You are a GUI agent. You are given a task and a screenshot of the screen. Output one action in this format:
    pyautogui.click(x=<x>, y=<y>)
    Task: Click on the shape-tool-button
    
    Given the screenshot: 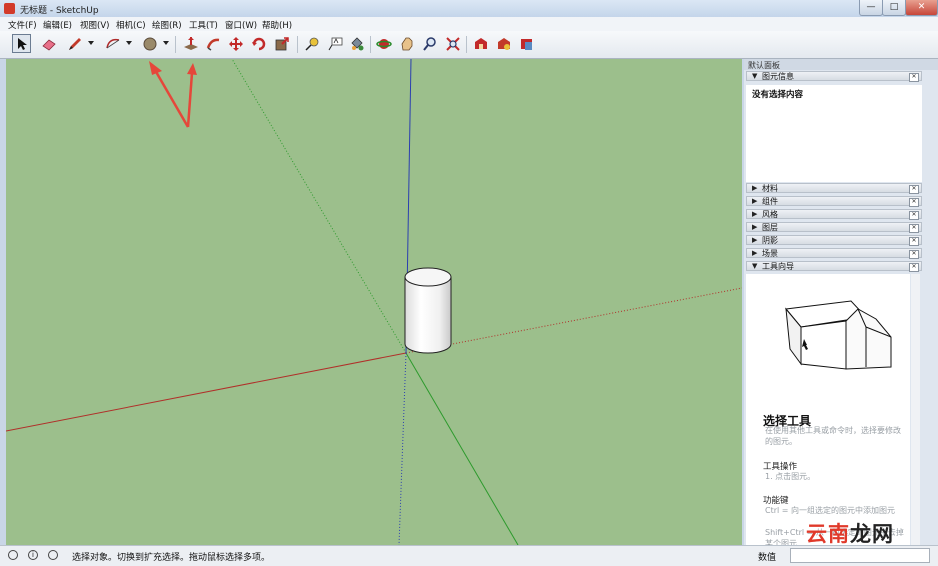 What is the action you would take?
    pyautogui.click(x=150, y=44)
    